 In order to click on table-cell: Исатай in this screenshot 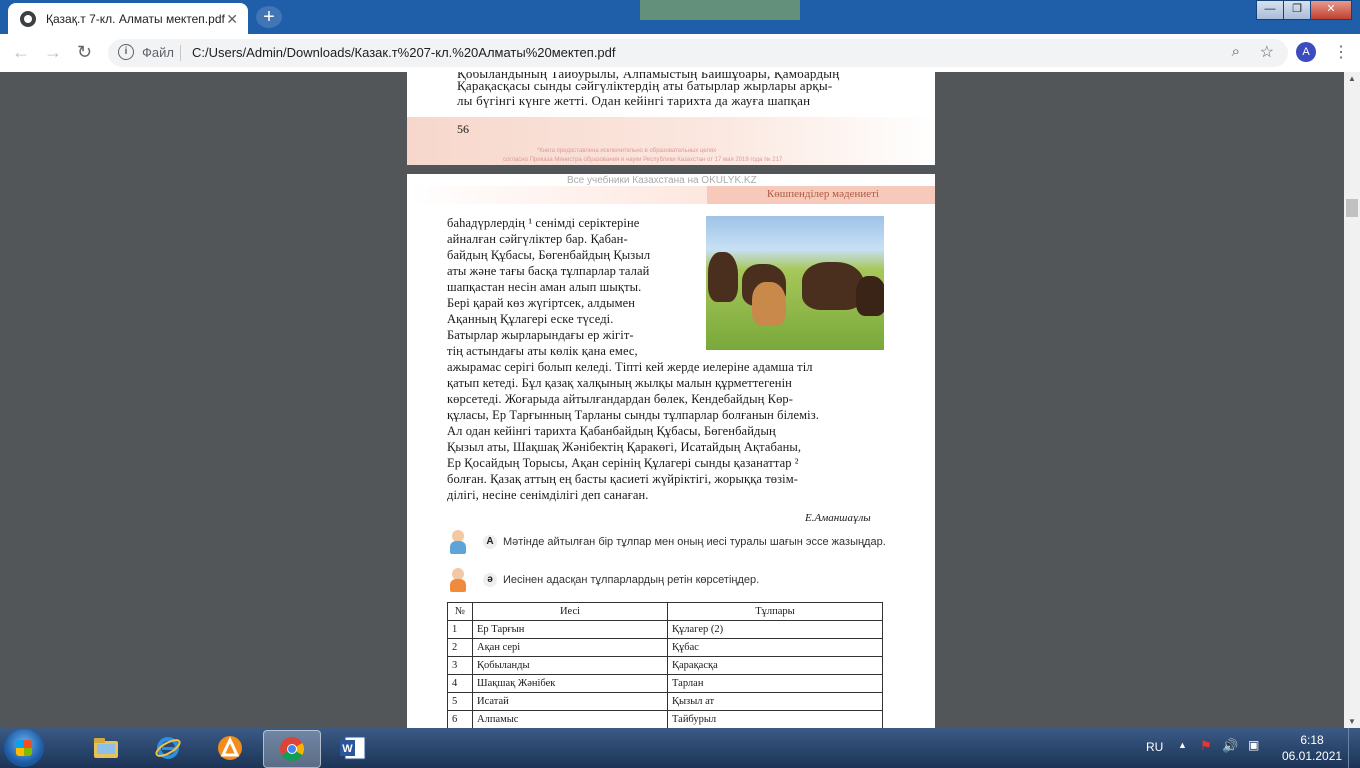, I will do `click(570, 701)`.